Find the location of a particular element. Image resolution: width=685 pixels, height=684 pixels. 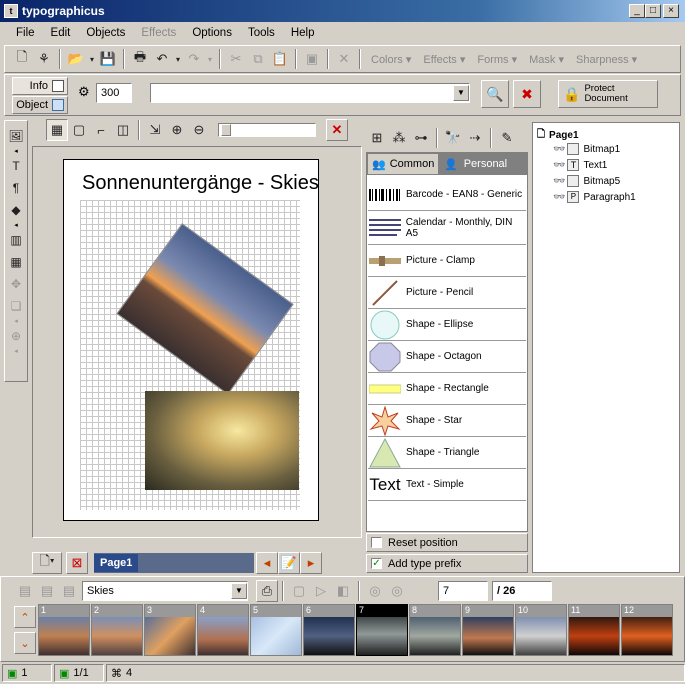

combo-arrow-icon: ▼ is located at coordinates (461, 93).